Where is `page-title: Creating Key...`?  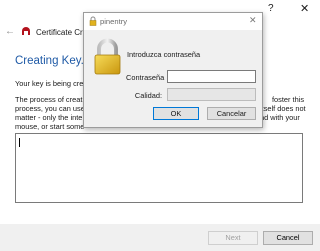 page-title: Creating Key... is located at coordinates (53, 61).